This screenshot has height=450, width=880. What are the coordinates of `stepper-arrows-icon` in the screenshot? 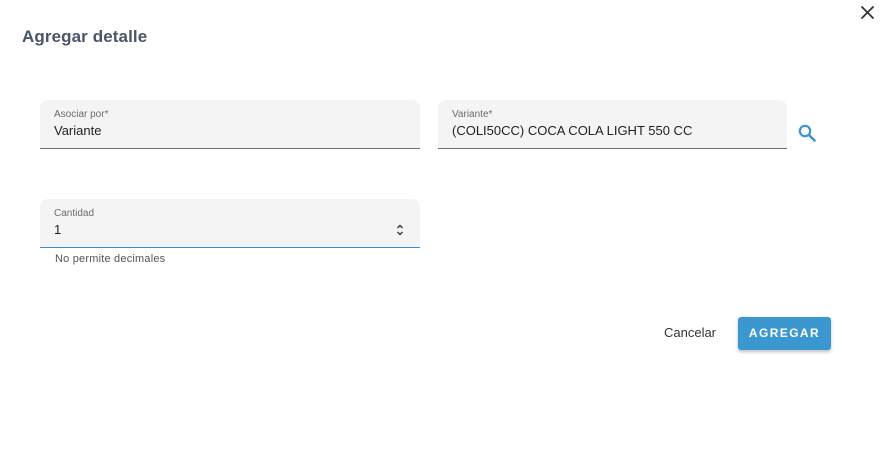 It's located at (400, 230).